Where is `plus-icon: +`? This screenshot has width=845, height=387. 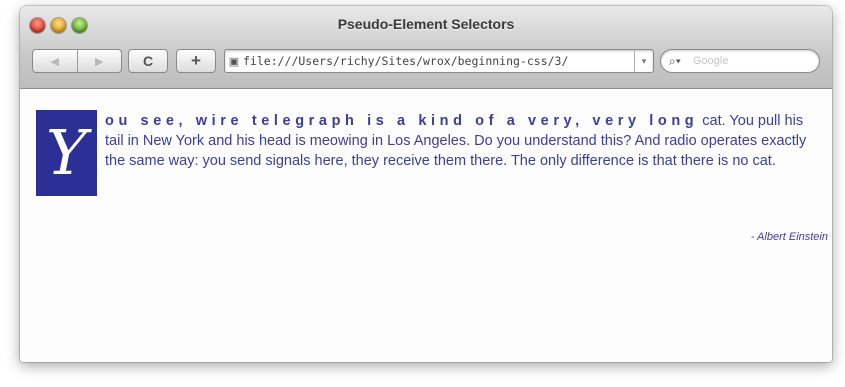 plus-icon: + is located at coordinates (196, 60).